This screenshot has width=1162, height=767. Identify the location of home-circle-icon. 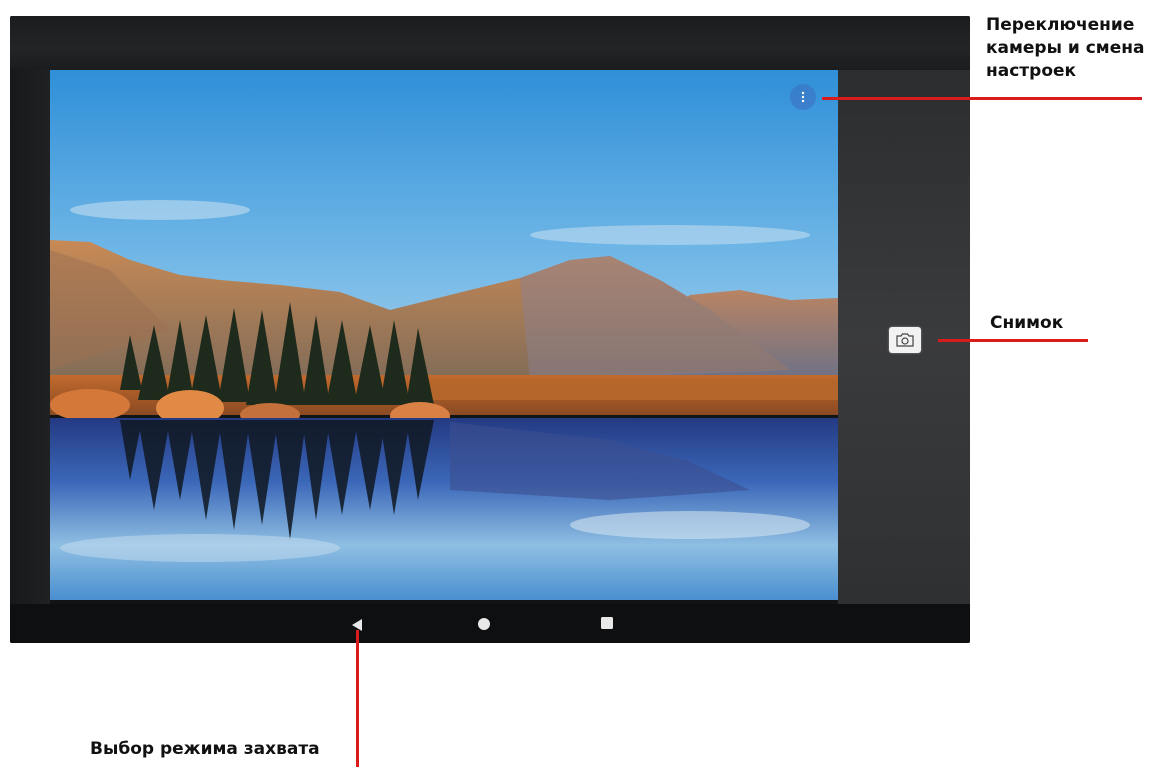
(484, 624).